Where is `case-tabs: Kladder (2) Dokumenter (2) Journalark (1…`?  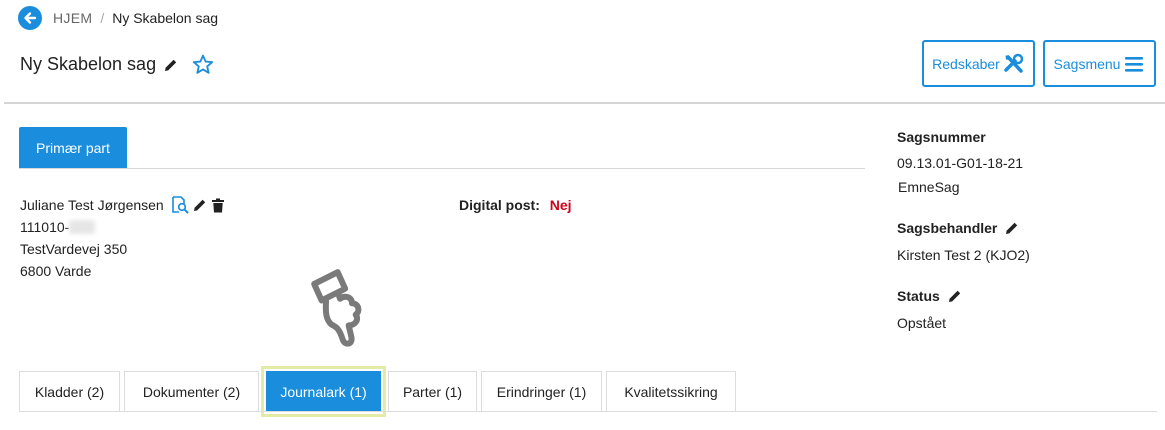
case-tabs: Kladder (2) Dokumenter (2) Journalark (1… is located at coordinates (379, 391).